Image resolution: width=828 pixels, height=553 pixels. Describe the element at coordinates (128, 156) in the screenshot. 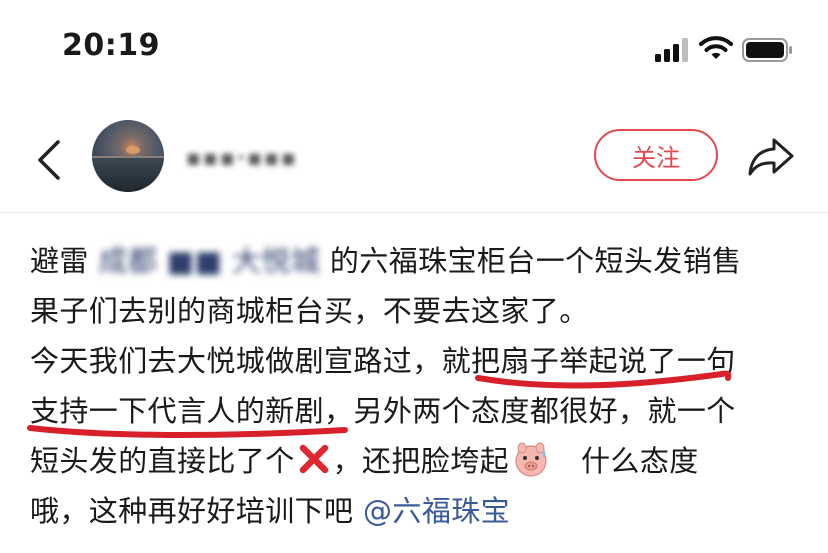

I see `avatar` at that location.